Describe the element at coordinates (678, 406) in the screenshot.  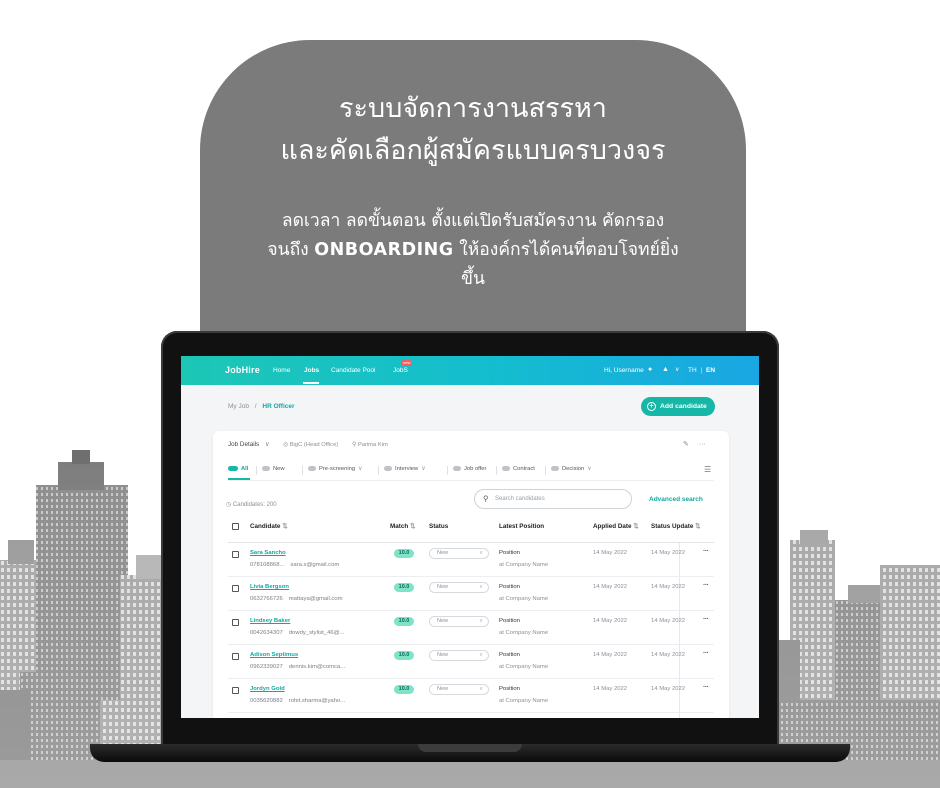
I see `add-candidate-button: + Add candidate` at that location.